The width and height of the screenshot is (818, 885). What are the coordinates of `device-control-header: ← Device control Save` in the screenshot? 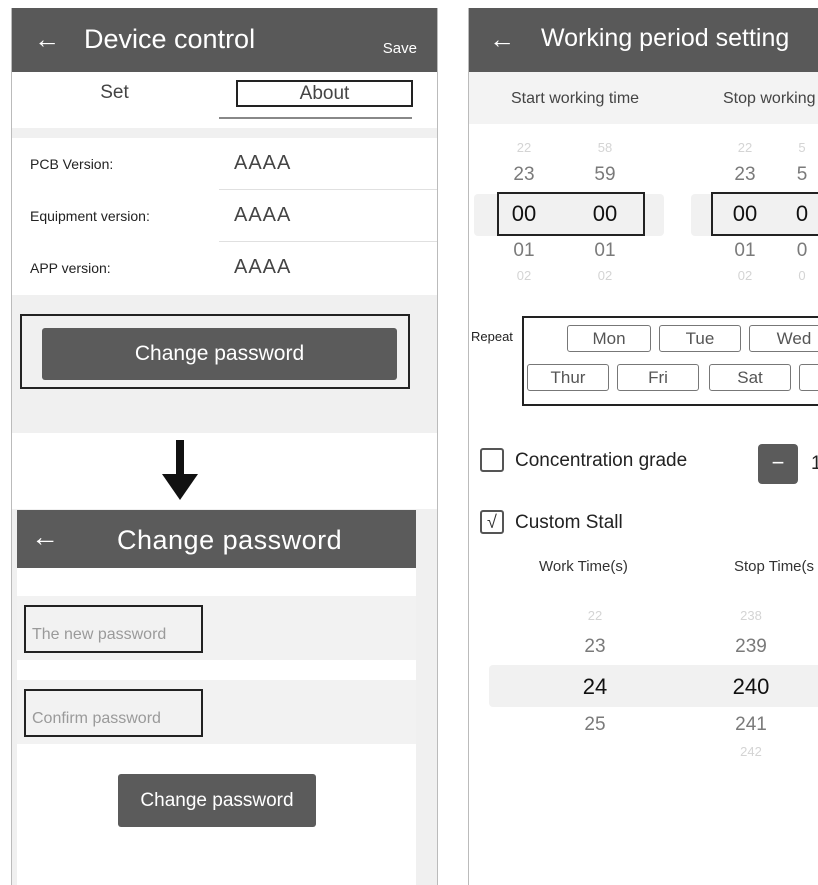 It's located at (224, 40).